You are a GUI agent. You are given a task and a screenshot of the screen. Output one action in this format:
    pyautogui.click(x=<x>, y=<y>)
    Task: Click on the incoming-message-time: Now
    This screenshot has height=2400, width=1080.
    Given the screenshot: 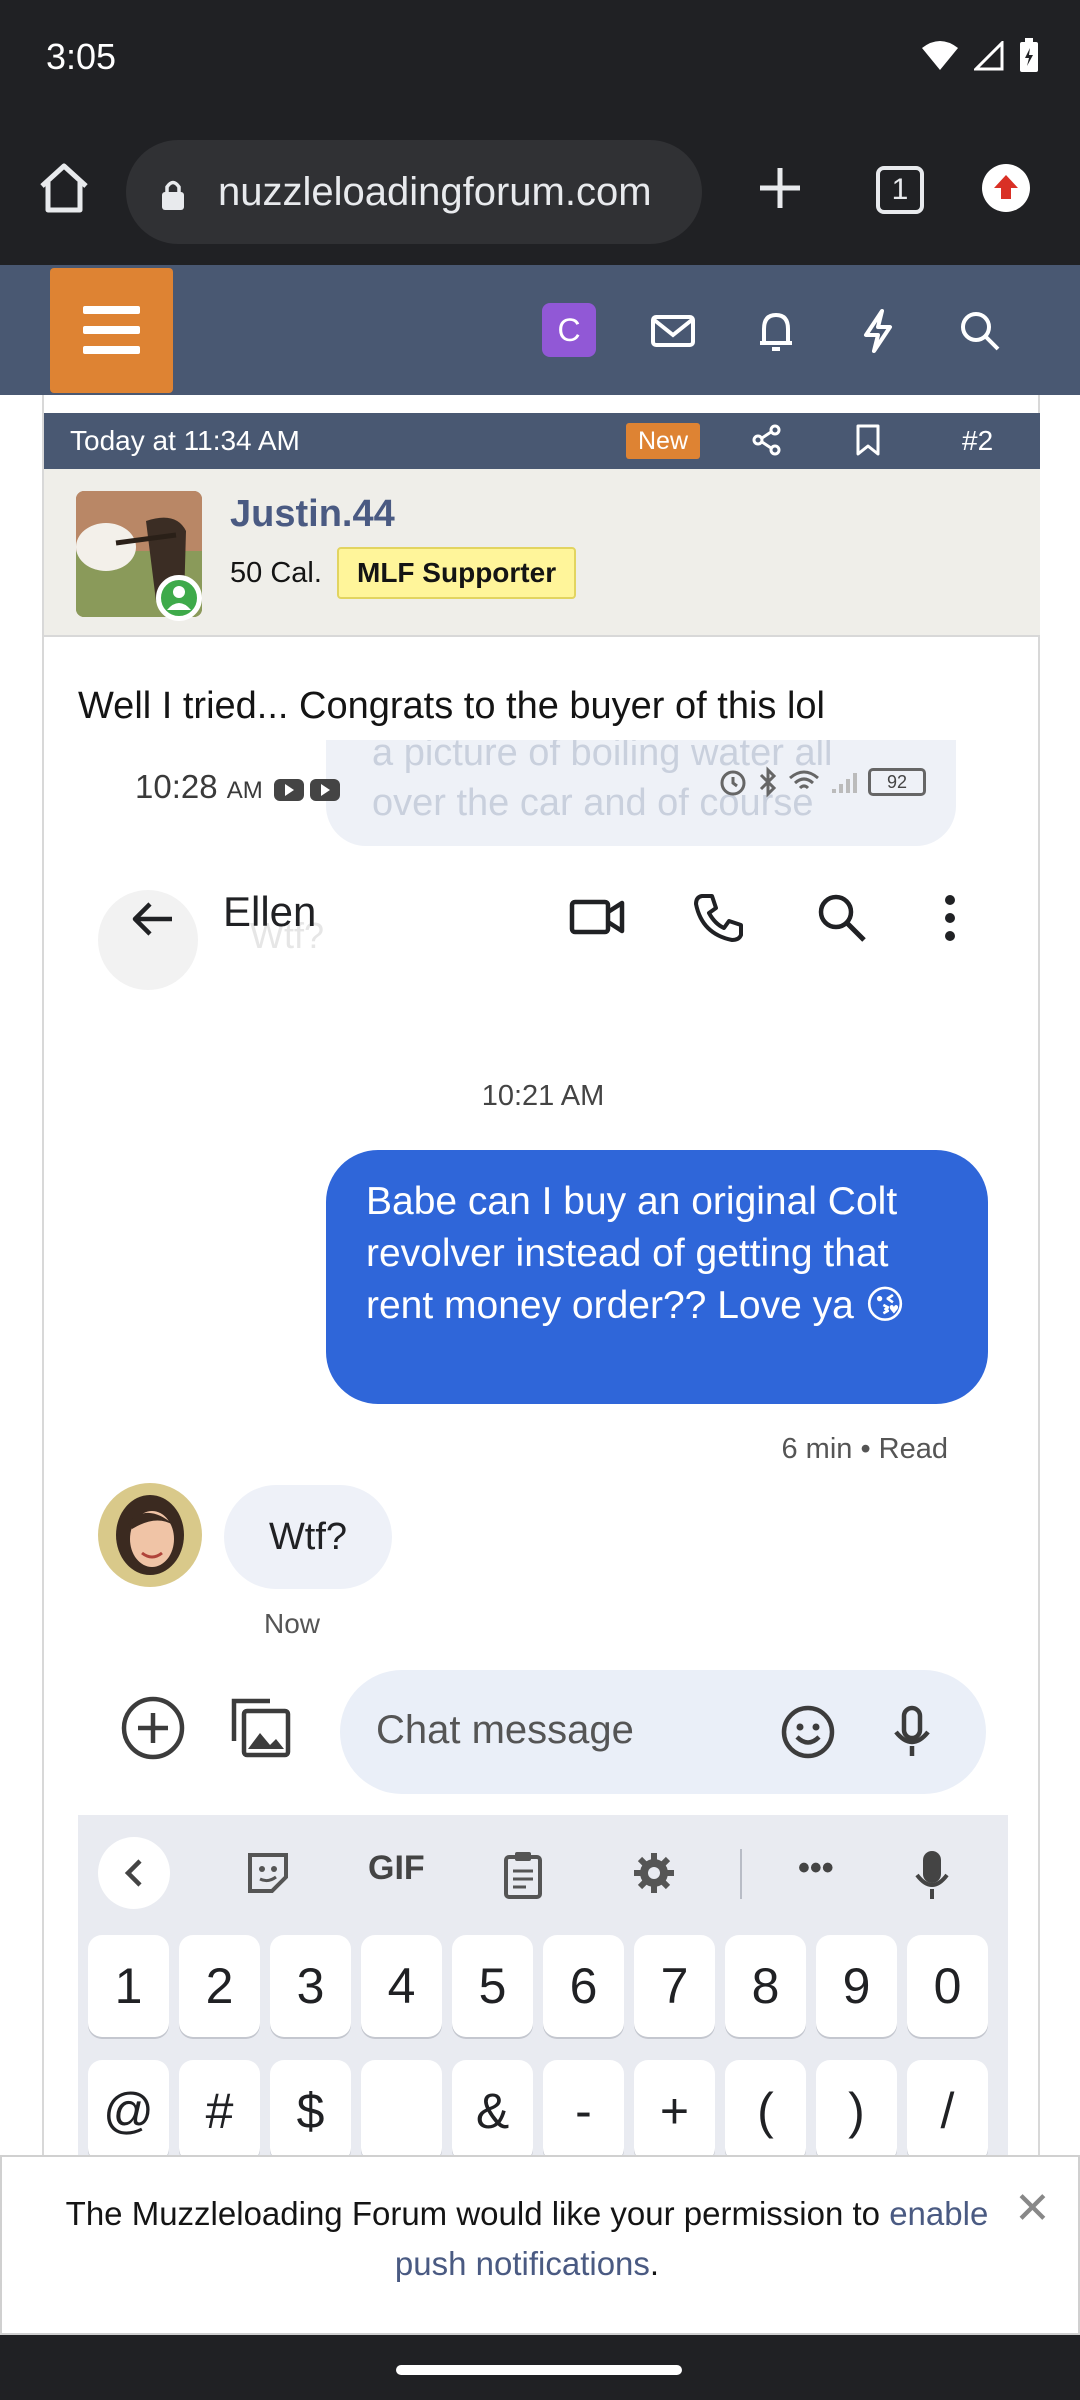 What is the action you would take?
    pyautogui.click(x=292, y=1623)
    